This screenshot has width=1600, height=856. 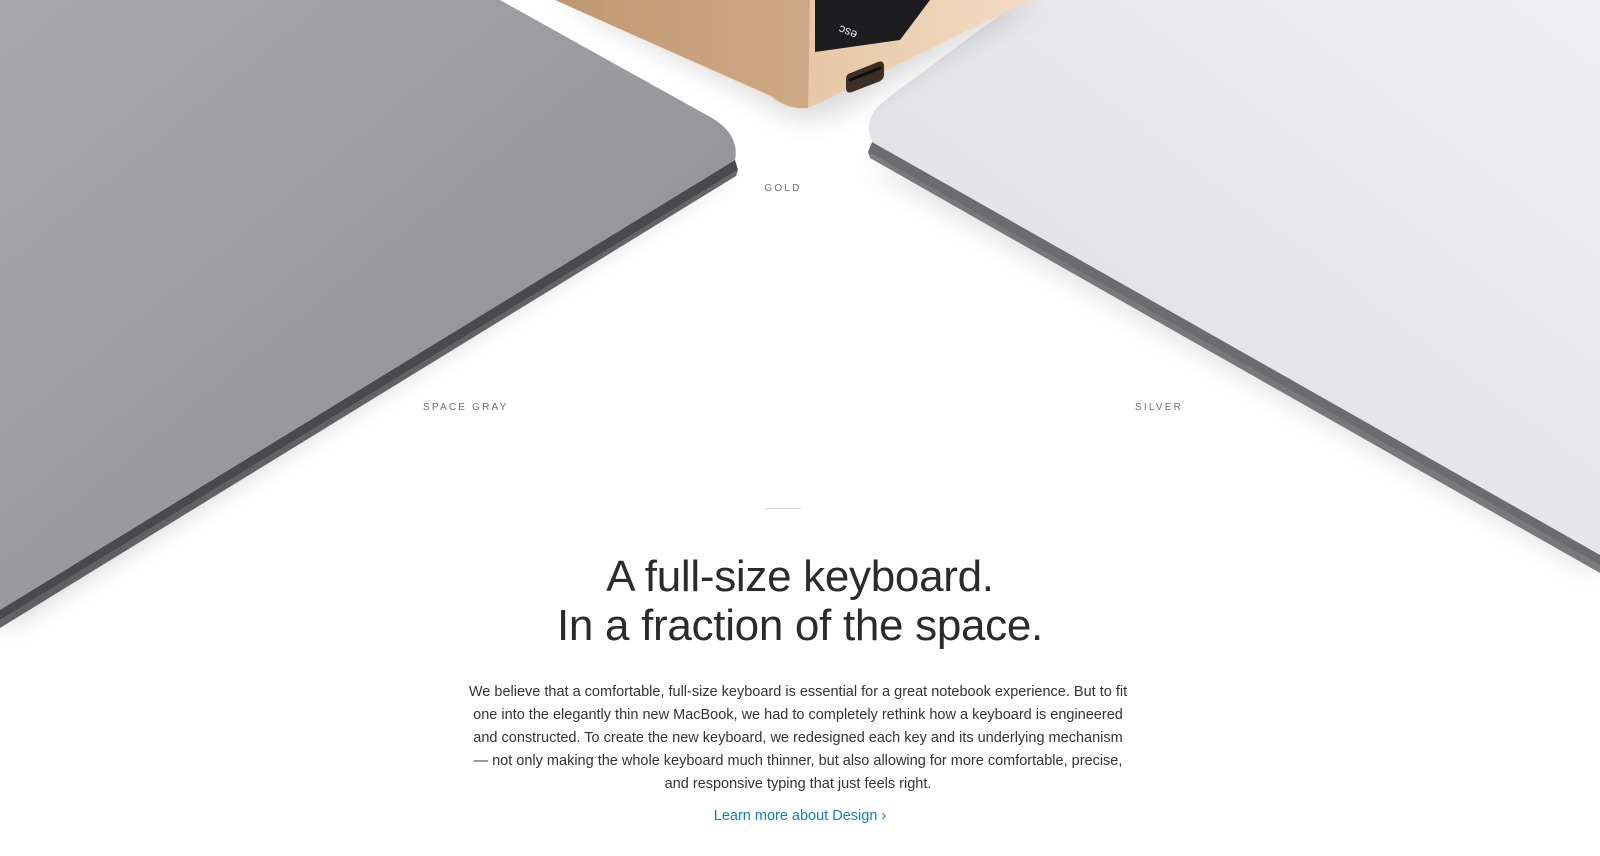 I want to click on space-gray-color-label: SPACE GRAY, so click(x=466, y=407).